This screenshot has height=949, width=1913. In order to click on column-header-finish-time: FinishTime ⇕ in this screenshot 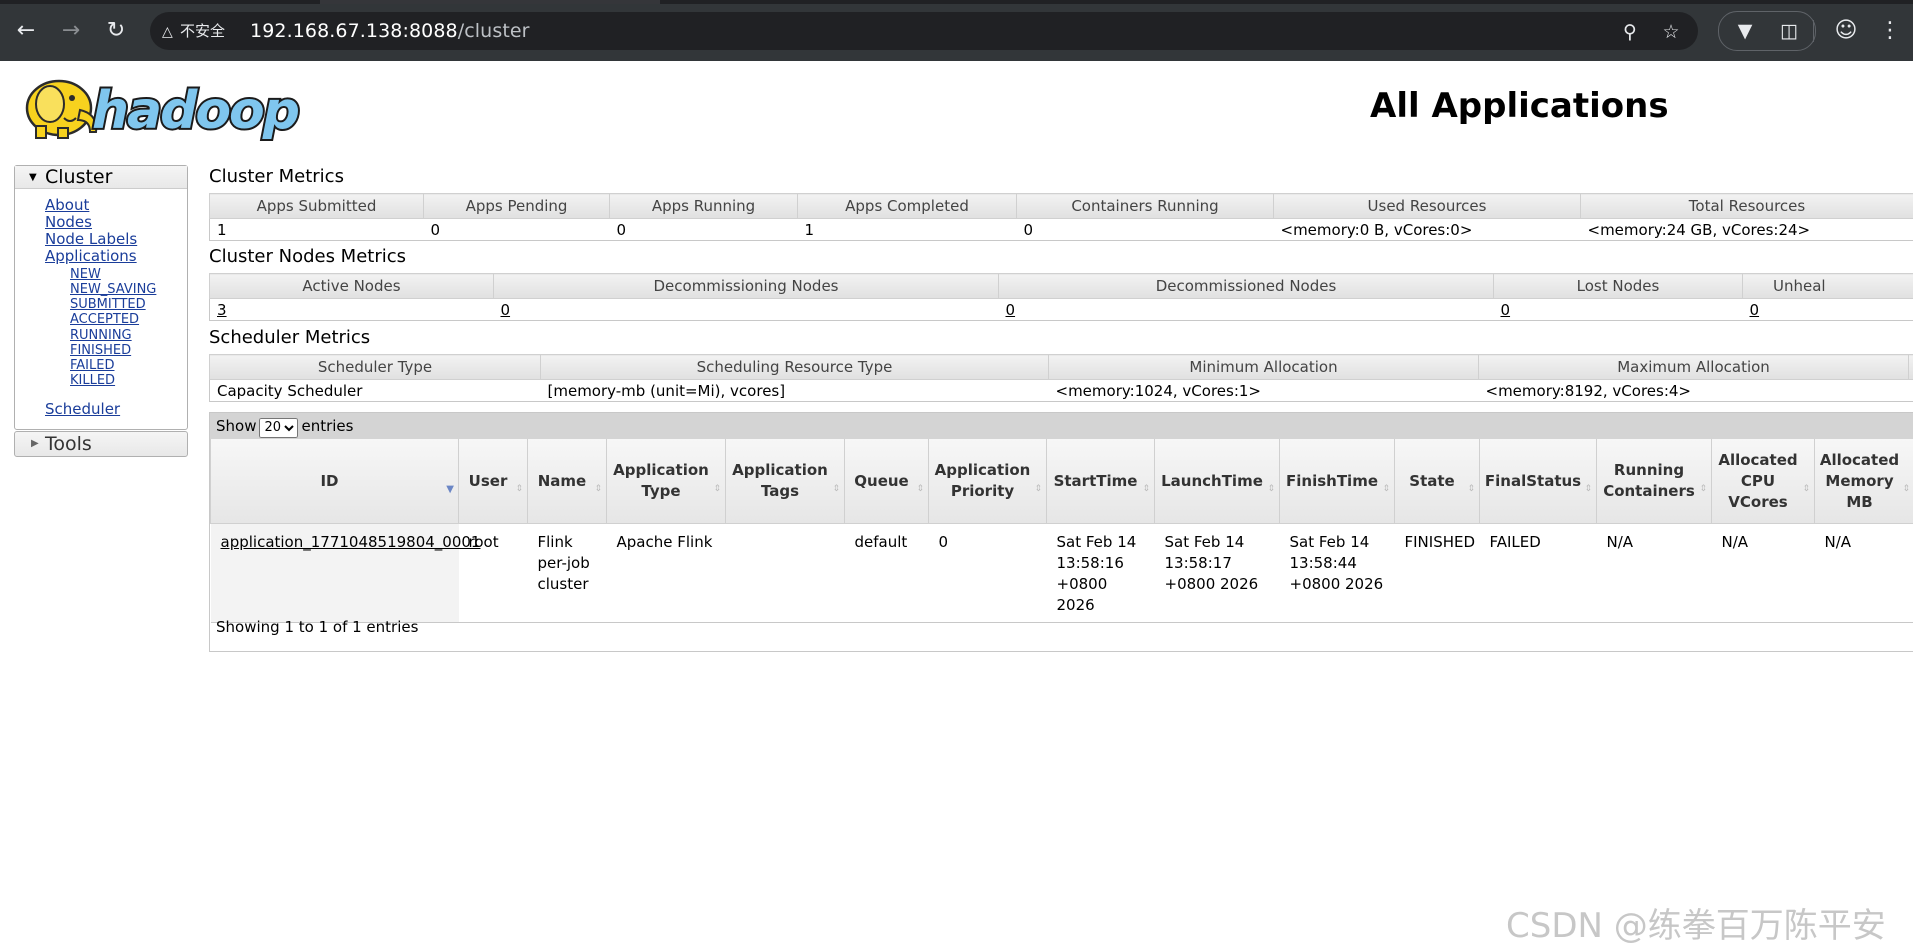, I will do `click(1337, 481)`.